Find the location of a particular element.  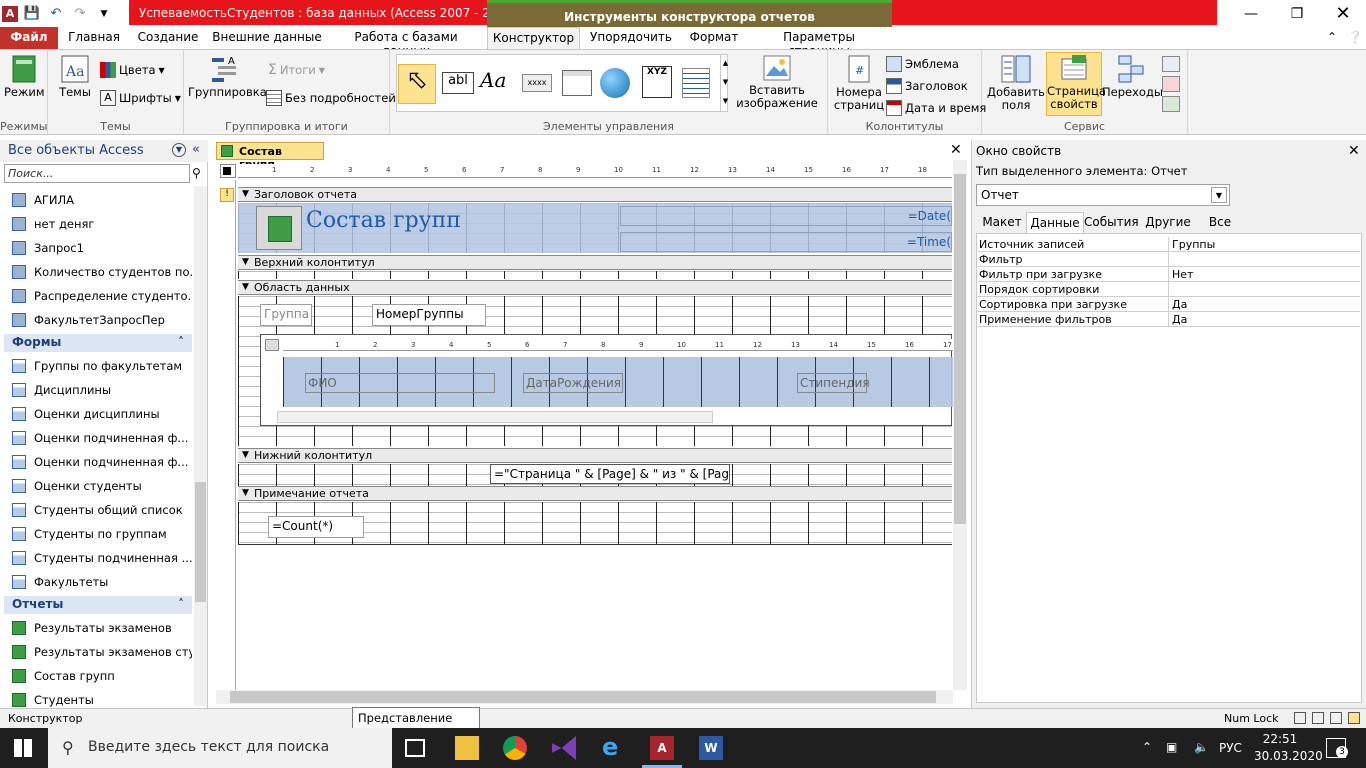

tab-control-icon is located at coordinates (577, 83).